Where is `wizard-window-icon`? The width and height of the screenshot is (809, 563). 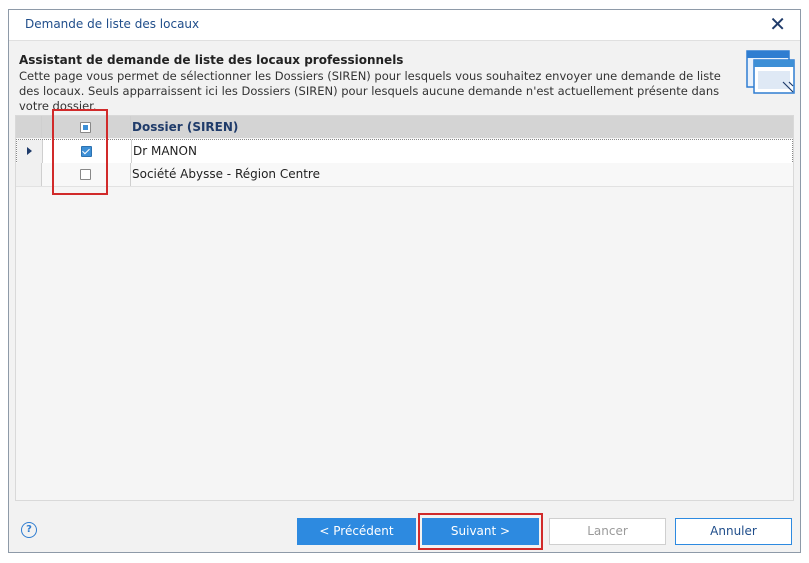
wizard-window-icon is located at coordinates (770, 72).